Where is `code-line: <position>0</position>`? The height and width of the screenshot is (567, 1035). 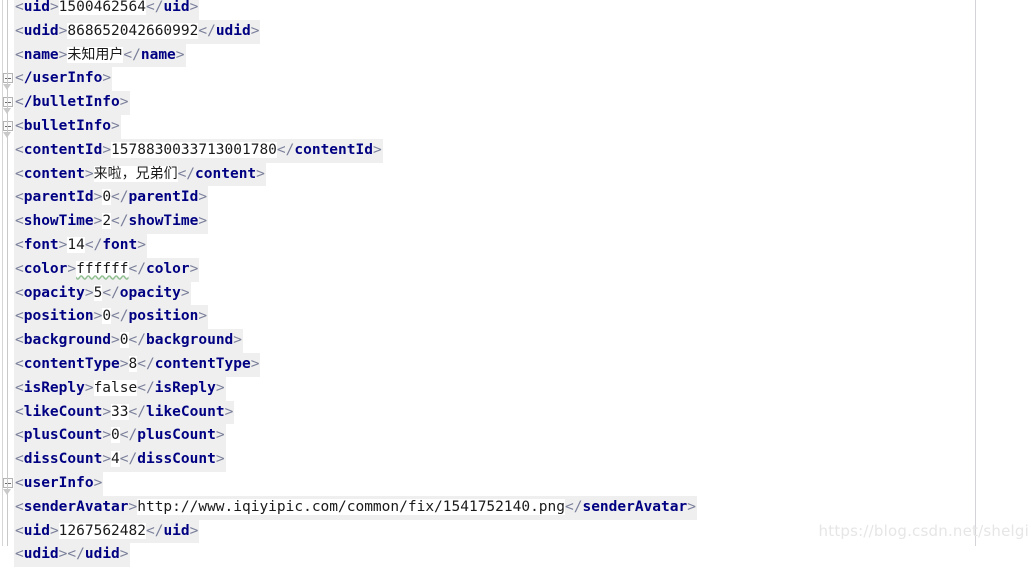 code-line: <position>0</position> is located at coordinates (524, 317).